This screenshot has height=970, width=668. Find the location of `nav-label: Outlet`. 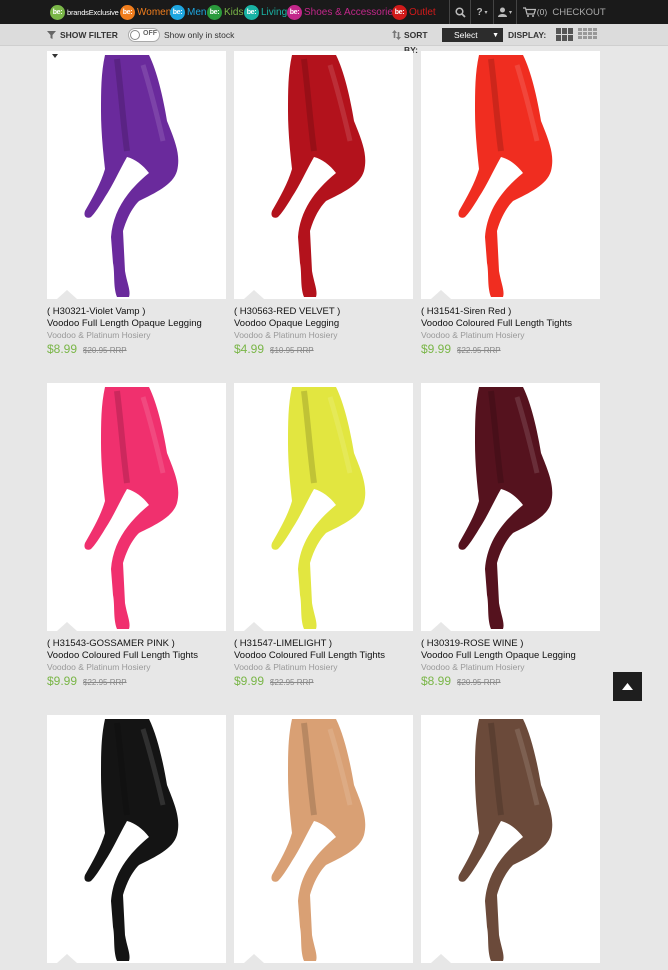

nav-label: Outlet is located at coordinates (422, 12).